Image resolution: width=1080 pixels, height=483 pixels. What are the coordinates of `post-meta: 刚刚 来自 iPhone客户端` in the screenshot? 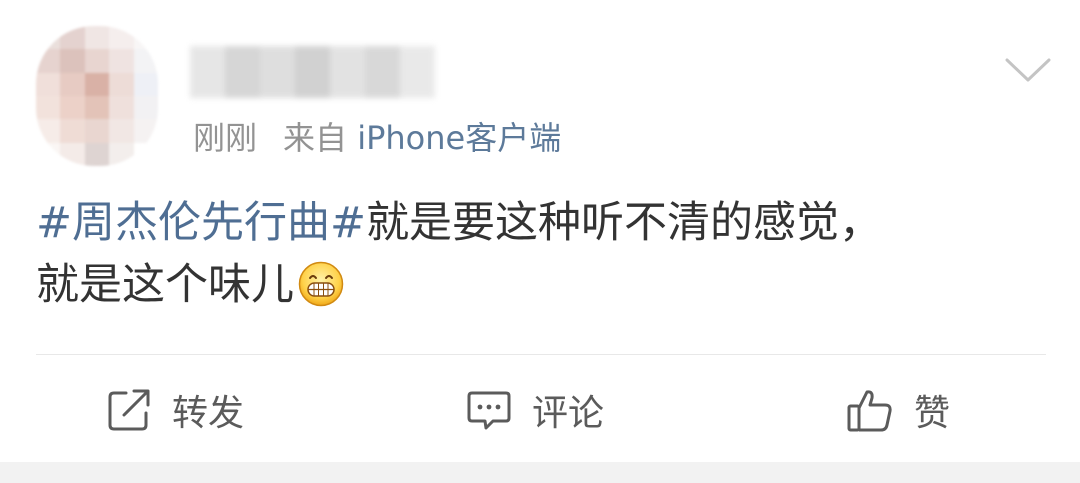 It's located at (377, 138).